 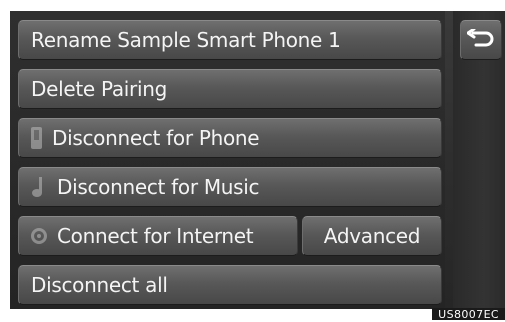 I want to click on rename-device-button: Rename Sample Smart Phone 1, so click(x=230, y=40).